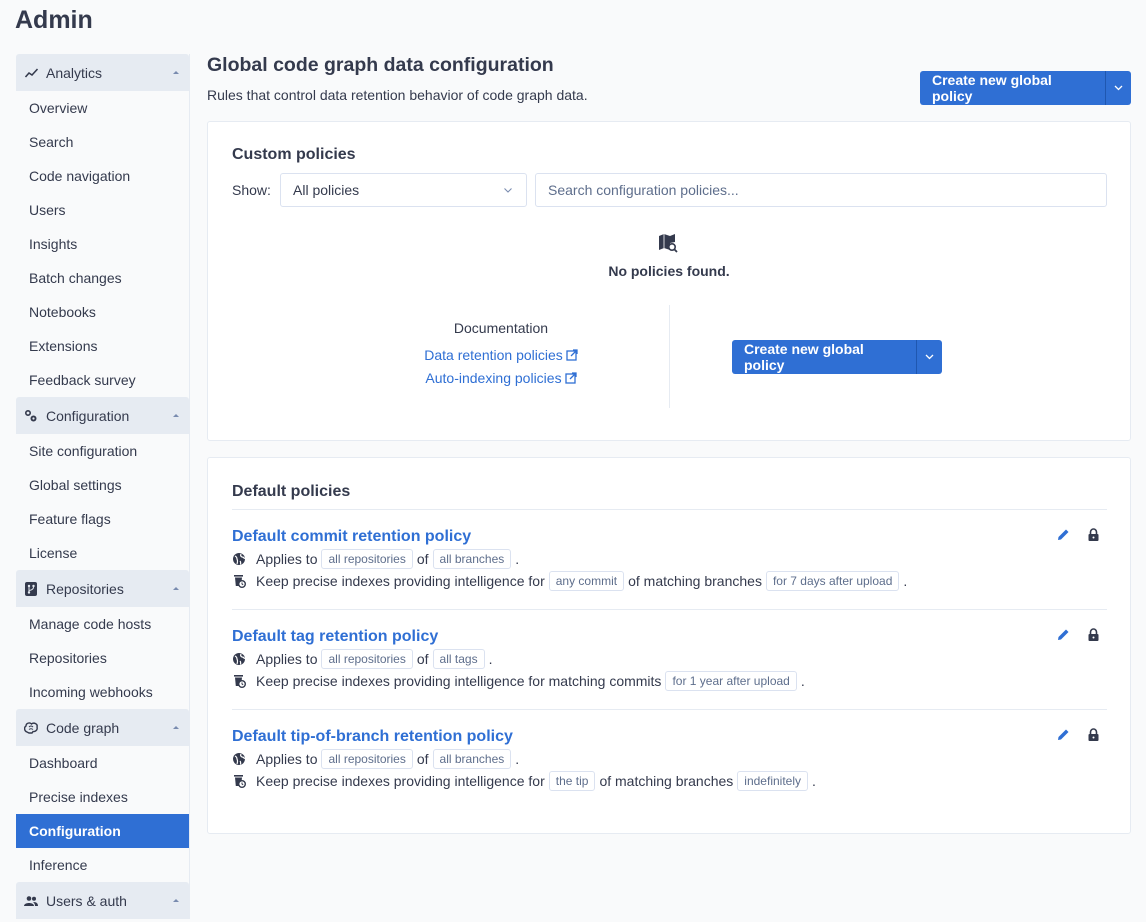 This screenshot has height=922, width=1146. Describe the element at coordinates (586, 581) in the screenshot. I see `commit-badge: any commit` at that location.